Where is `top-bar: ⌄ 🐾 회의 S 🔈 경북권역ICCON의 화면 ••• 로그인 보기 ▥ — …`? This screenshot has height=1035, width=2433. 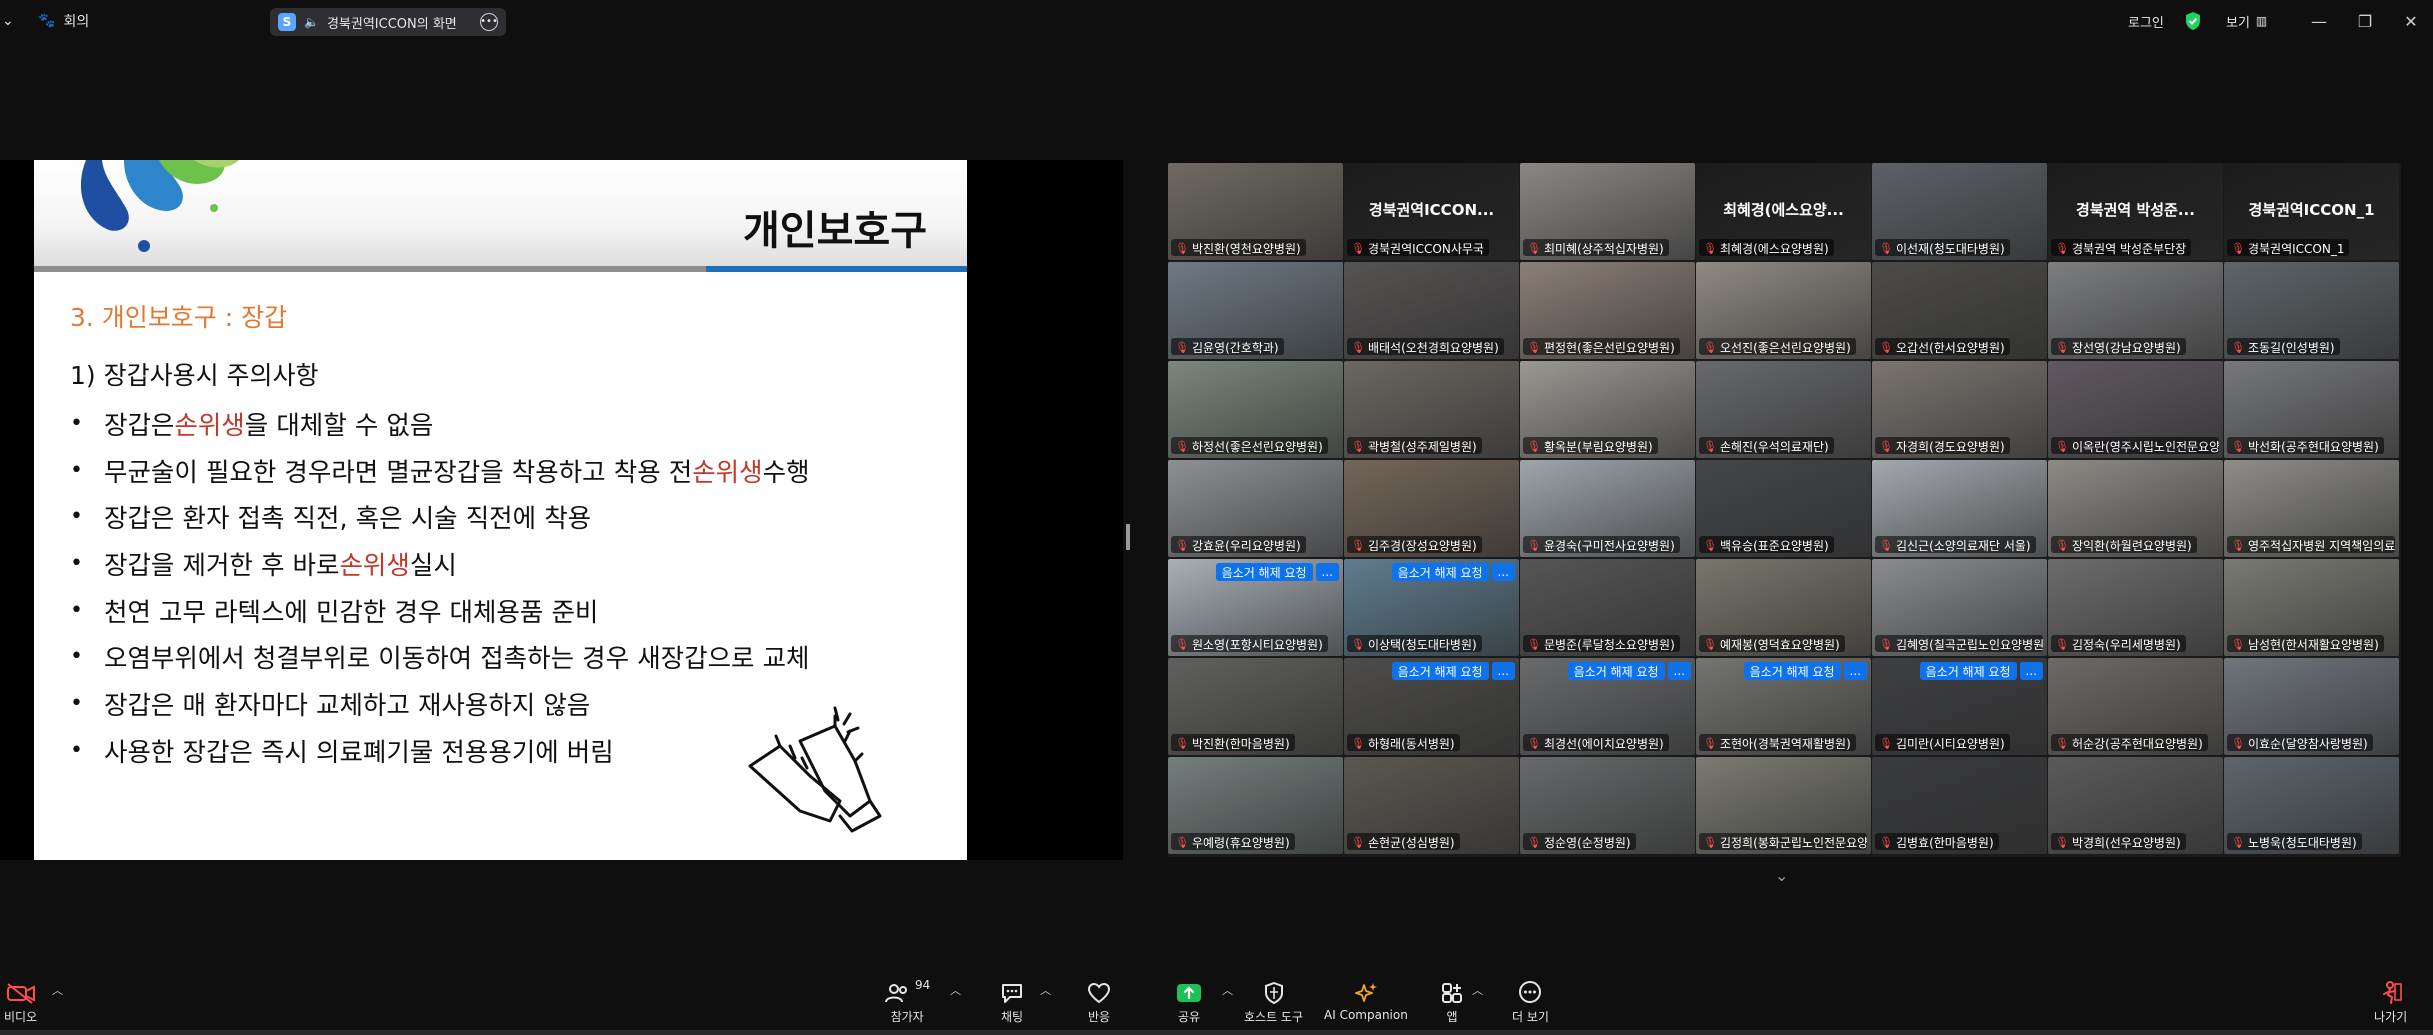
top-bar: ⌄ 🐾 회의 S 🔈 경북권역ICCON의 화면 ••• 로그인 보기 ▥ — … is located at coordinates (1216, 21).